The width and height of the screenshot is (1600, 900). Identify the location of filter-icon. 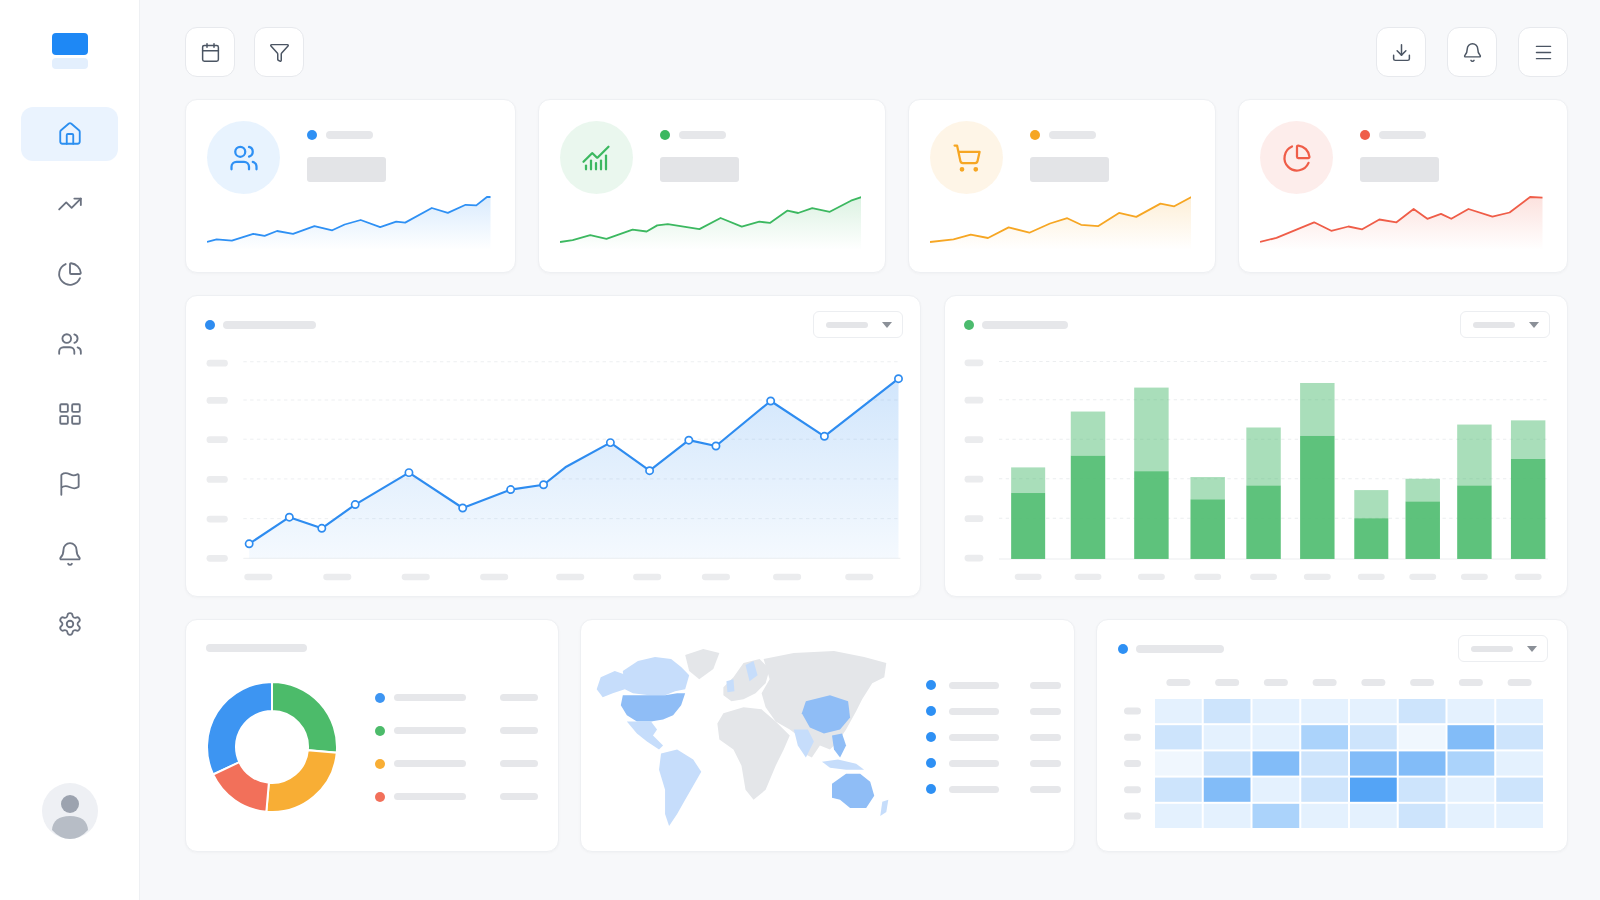
(279, 52).